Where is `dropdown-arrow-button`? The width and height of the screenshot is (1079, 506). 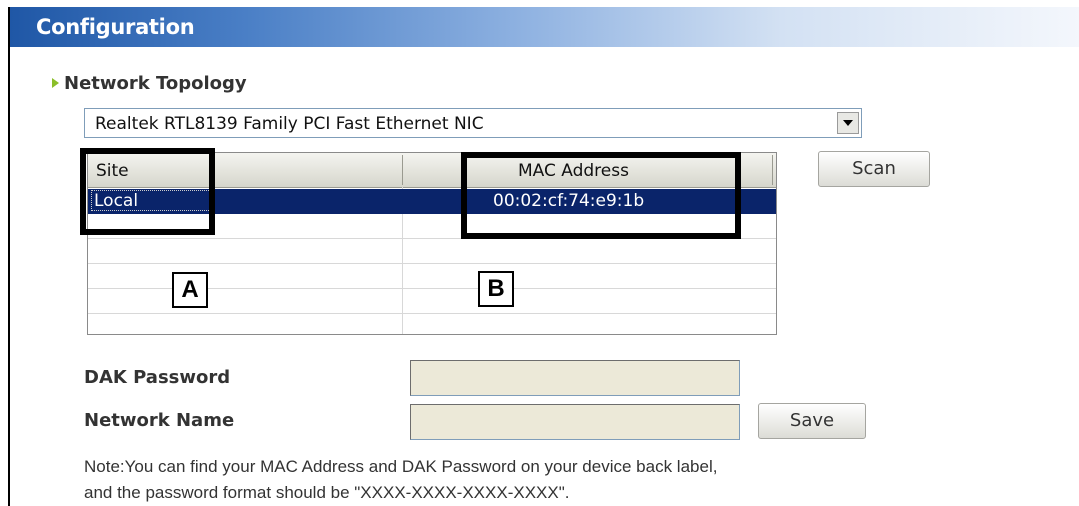 dropdown-arrow-button is located at coordinates (848, 123).